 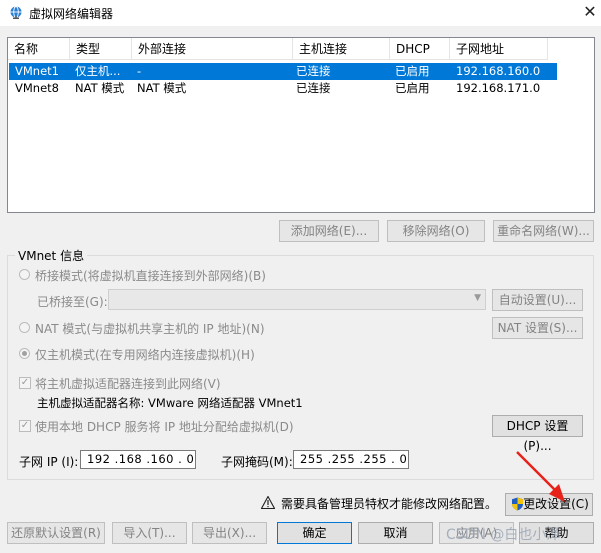 What do you see at coordinates (351, 459) in the screenshot?
I see `subnet-mask-input: 255 .255 .255 . 0` at bounding box center [351, 459].